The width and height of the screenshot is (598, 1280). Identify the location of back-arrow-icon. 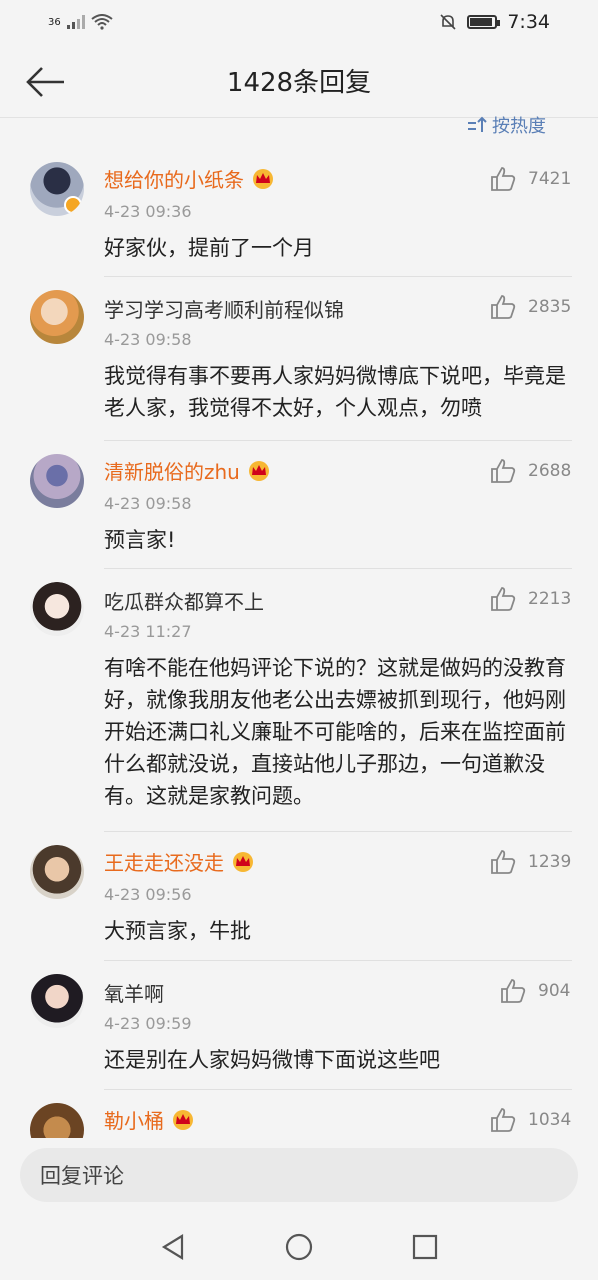
(45, 82).